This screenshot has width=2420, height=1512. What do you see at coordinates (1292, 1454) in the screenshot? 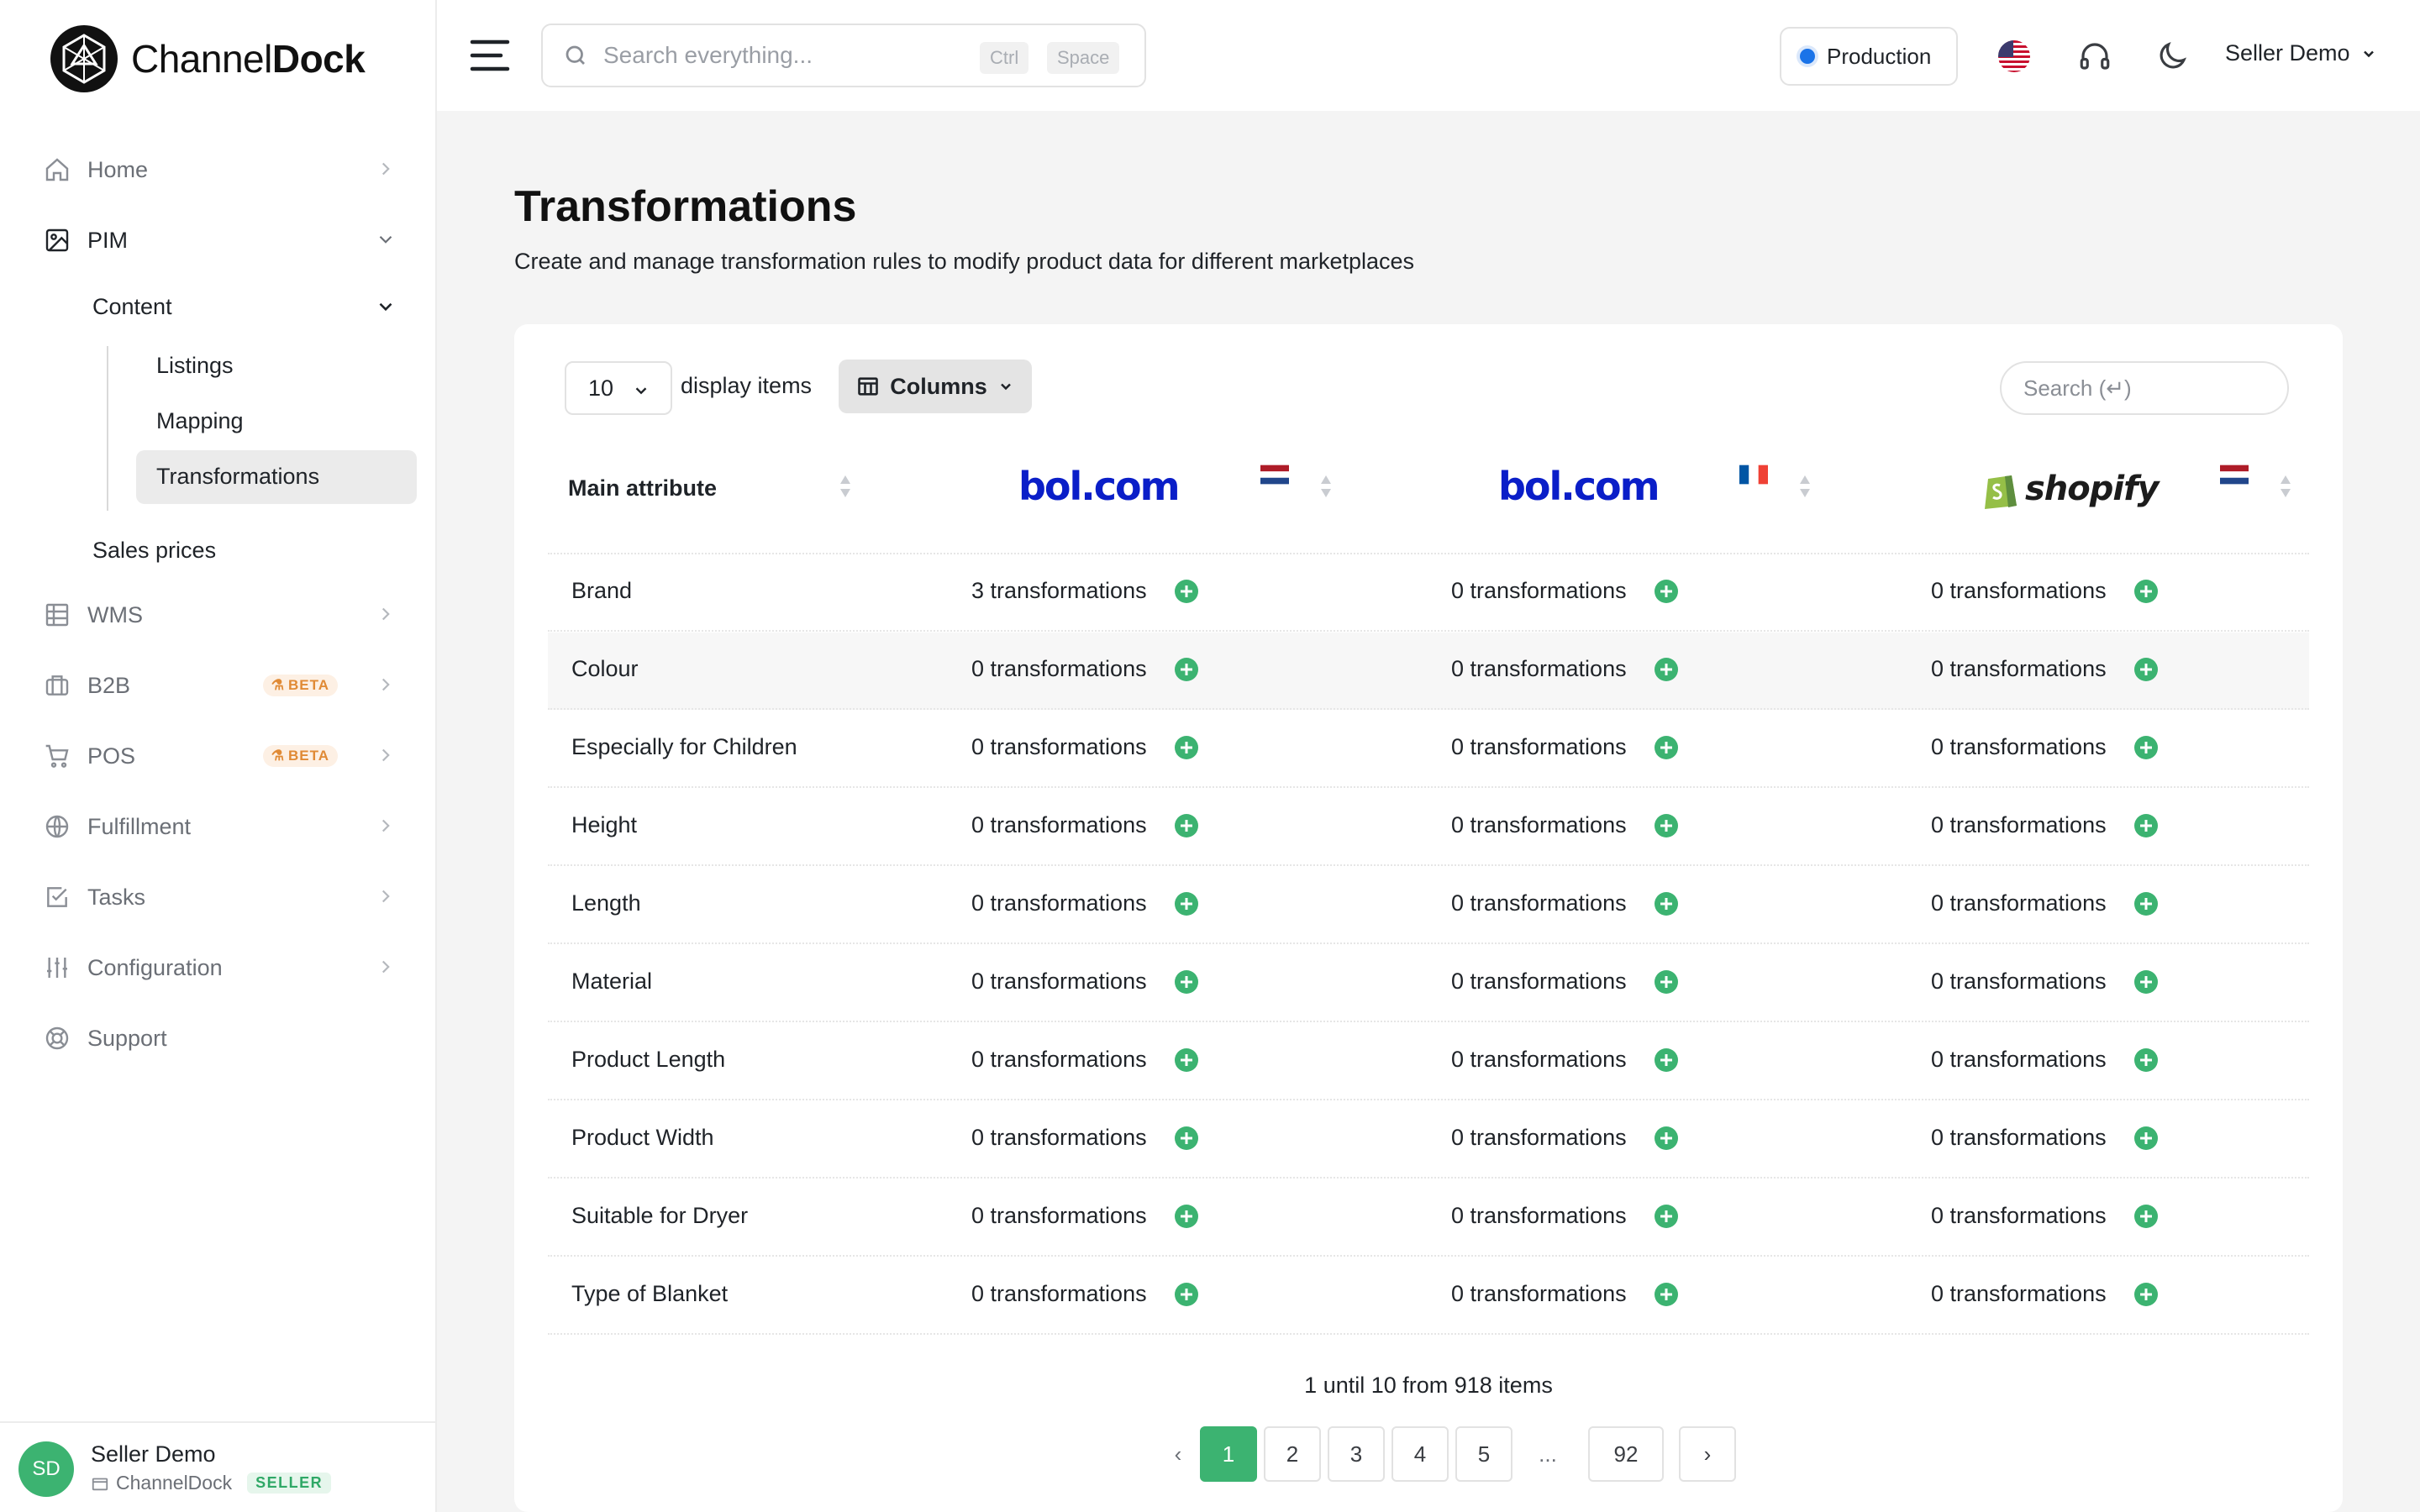
I see `page-button-2: 2` at bounding box center [1292, 1454].